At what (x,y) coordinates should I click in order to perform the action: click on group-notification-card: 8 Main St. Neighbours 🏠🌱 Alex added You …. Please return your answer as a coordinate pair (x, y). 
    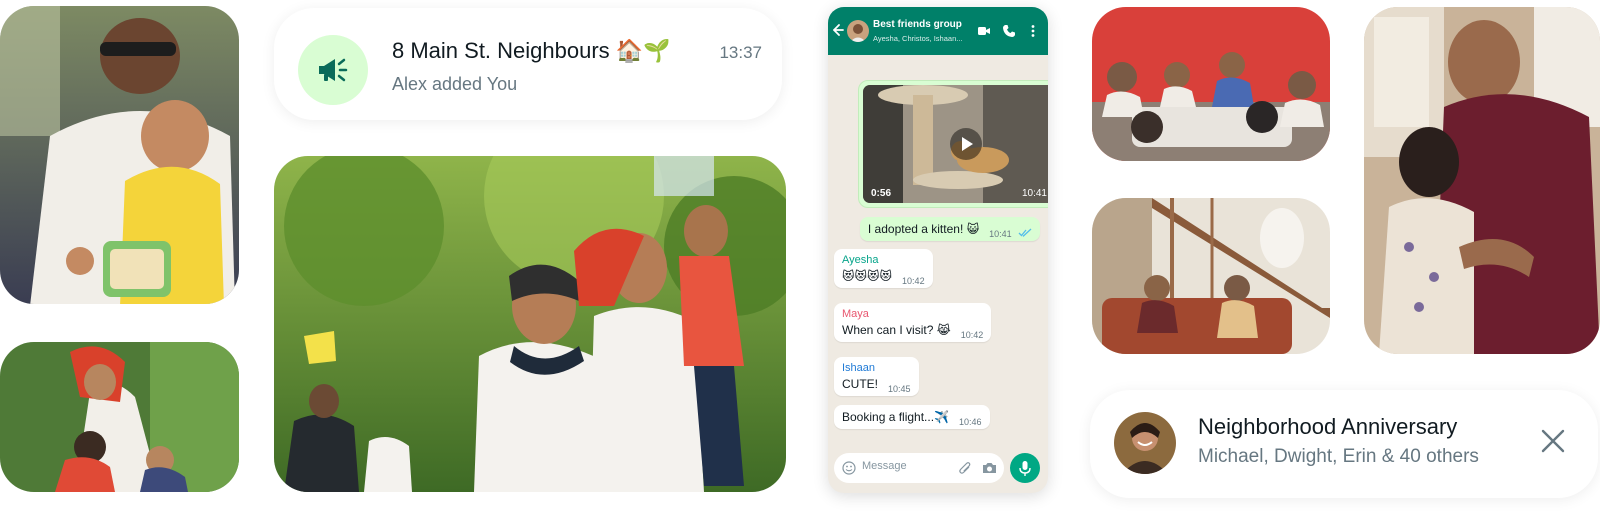
    Looking at the image, I should click on (528, 64).